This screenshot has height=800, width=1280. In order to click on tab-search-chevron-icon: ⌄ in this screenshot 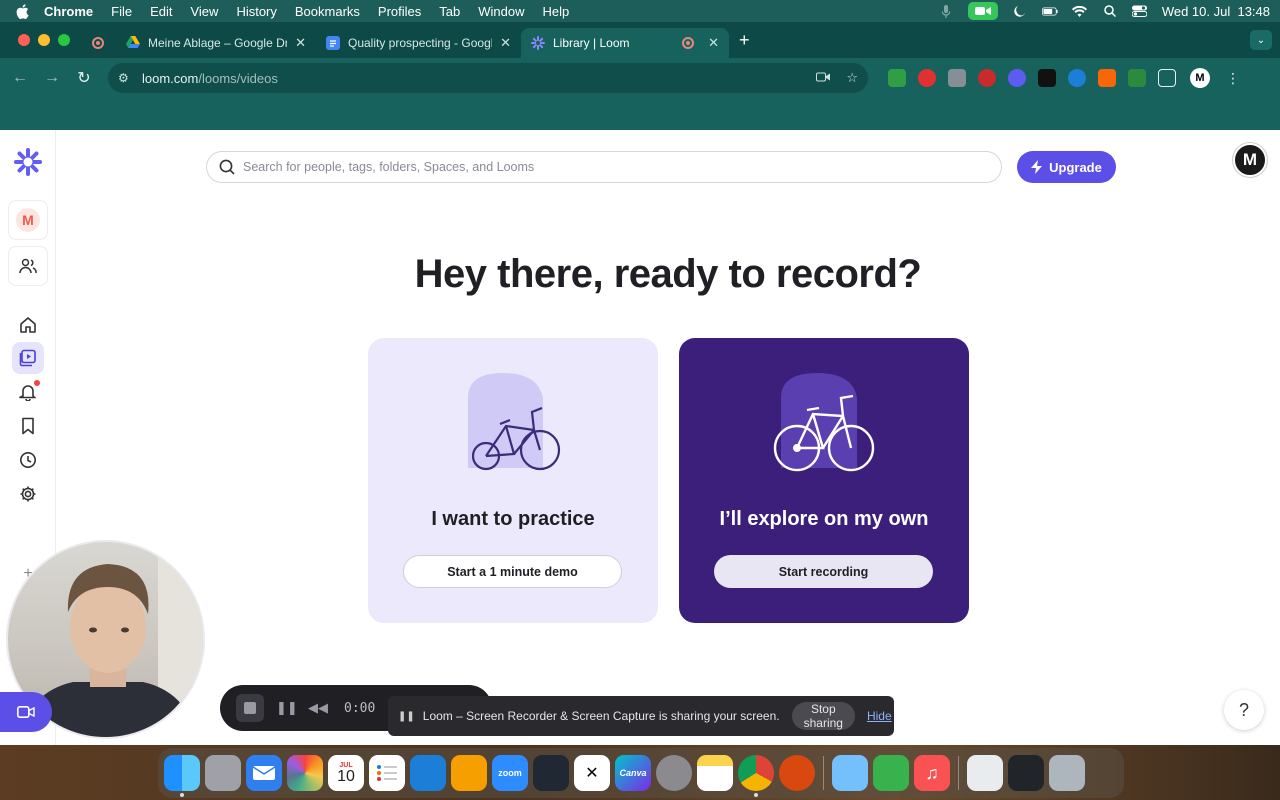, I will do `click(1261, 40)`.